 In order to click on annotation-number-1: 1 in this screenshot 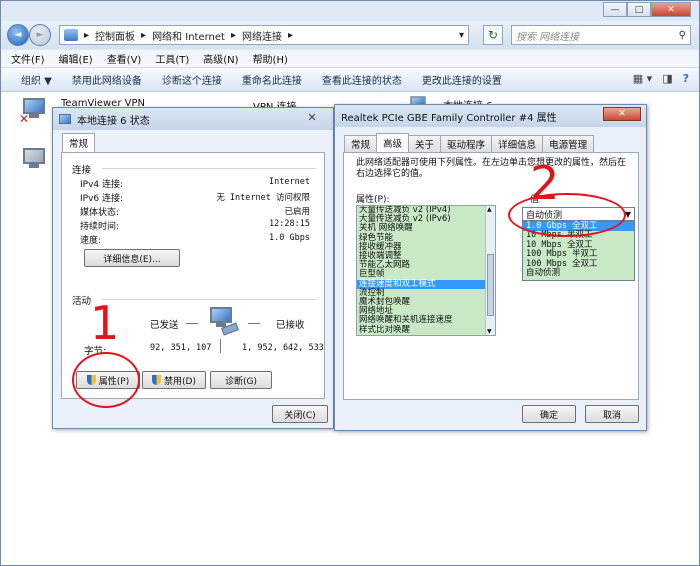, I will do `click(105, 323)`.